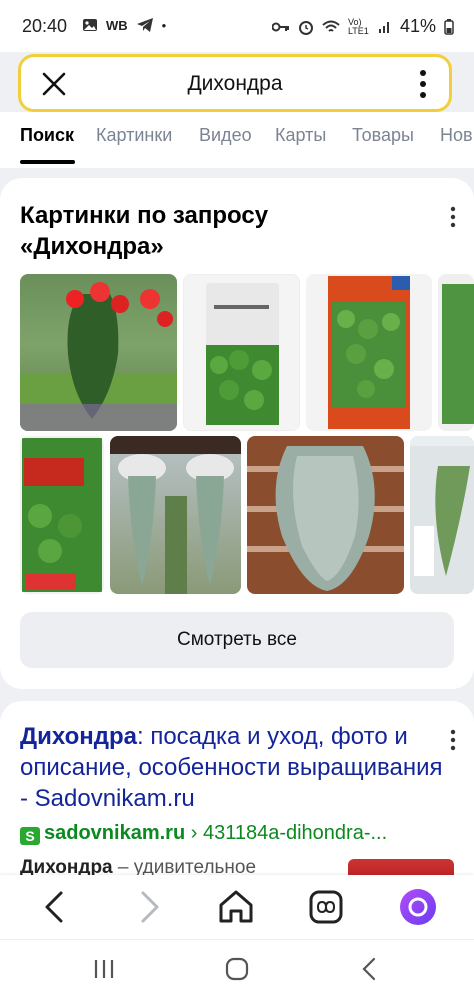 This screenshot has width=474, height=1000. Describe the element at coordinates (280, 26) in the screenshot. I see `key-icon` at that location.